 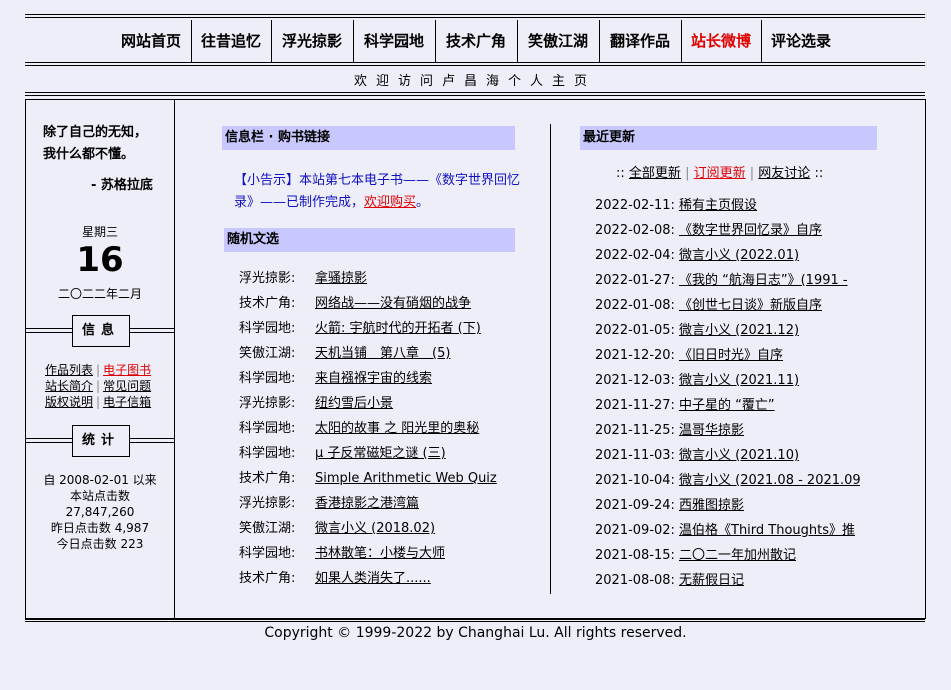 What do you see at coordinates (763, 280) in the screenshot?
I see `update-link: 《我的 “航海日志”》(1991 -` at bounding box center [763, 280].